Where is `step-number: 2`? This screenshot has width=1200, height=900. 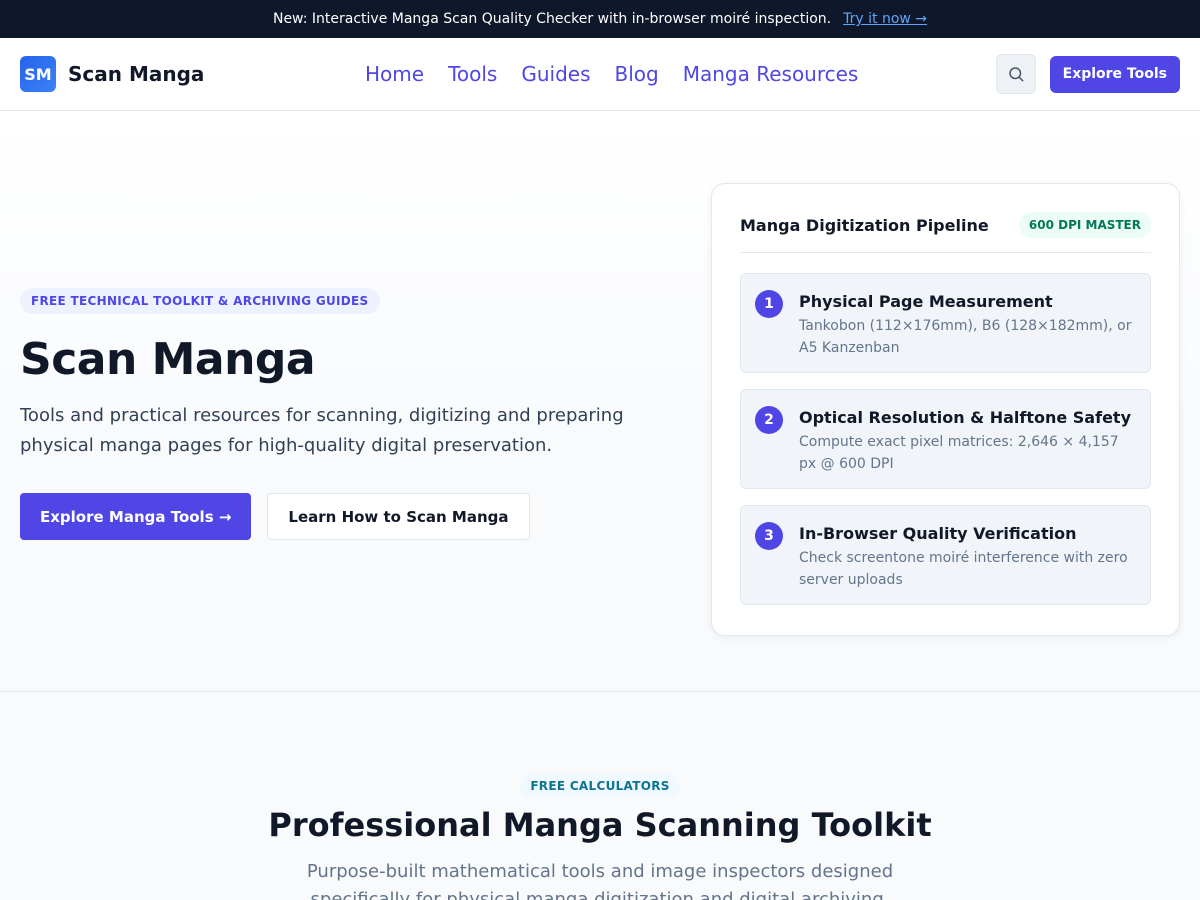 step-number: 2 is located at coordinates (769, 420).